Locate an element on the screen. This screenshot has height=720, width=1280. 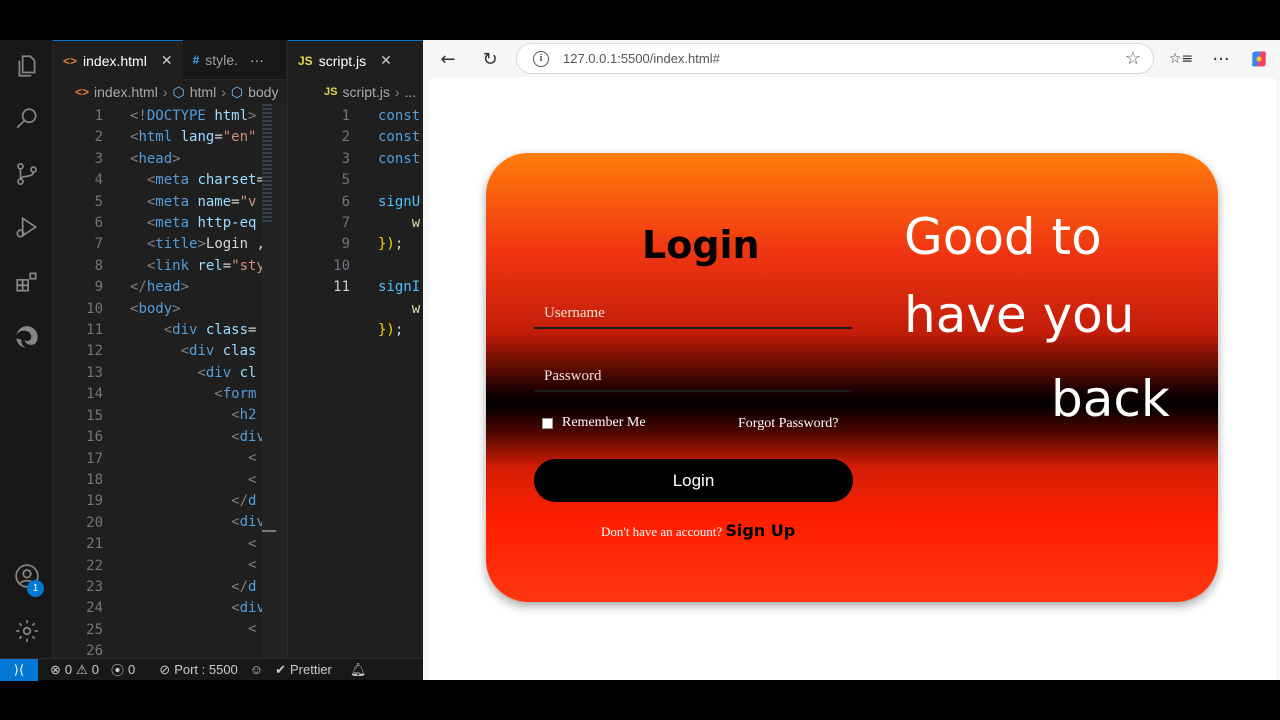
live-server-status: ⊘ Port : 5500 is located at coordinates (198, 670).